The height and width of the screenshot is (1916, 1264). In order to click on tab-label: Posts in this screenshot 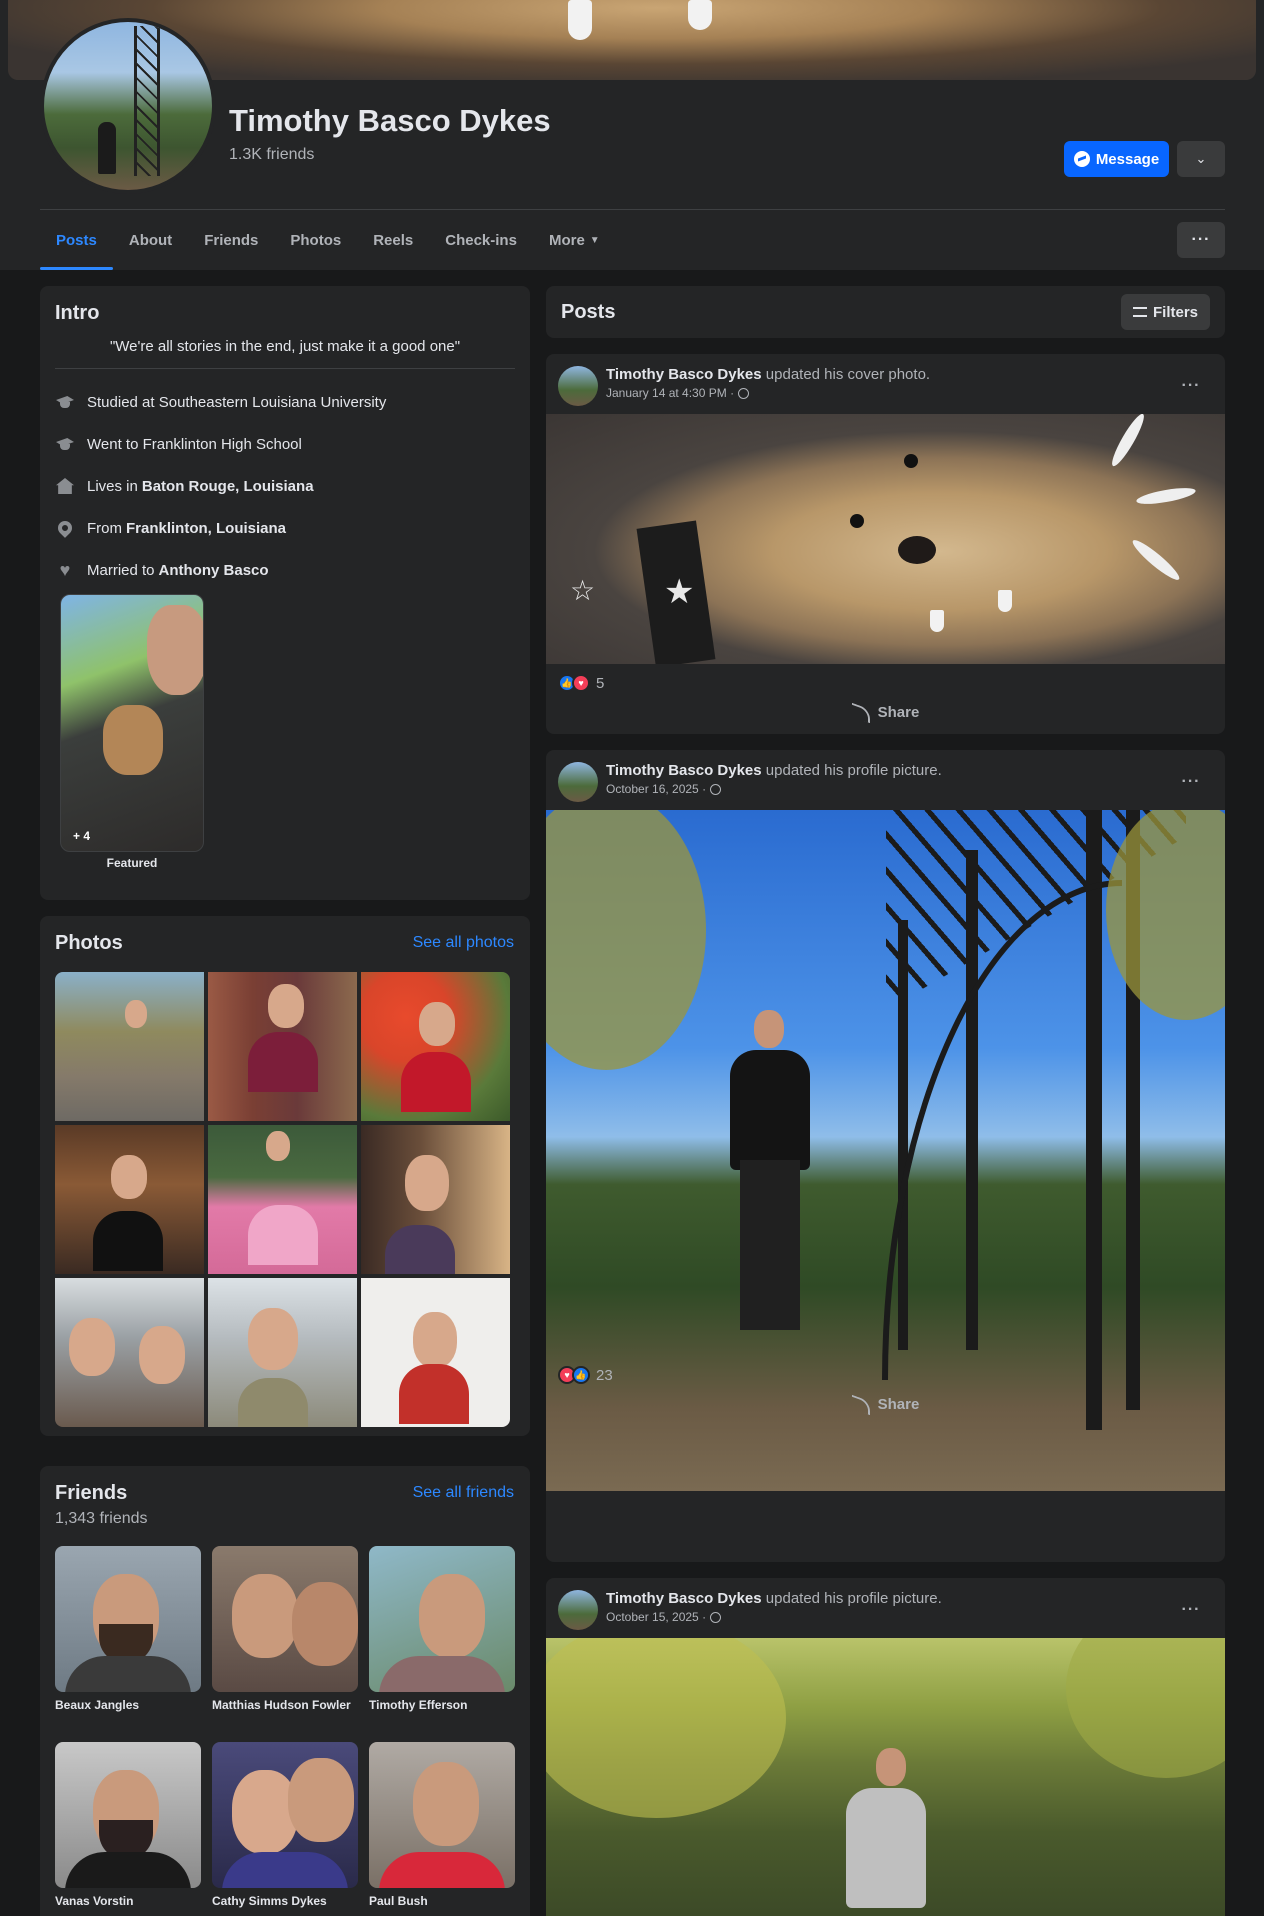, I will do `click(76, 240)`.